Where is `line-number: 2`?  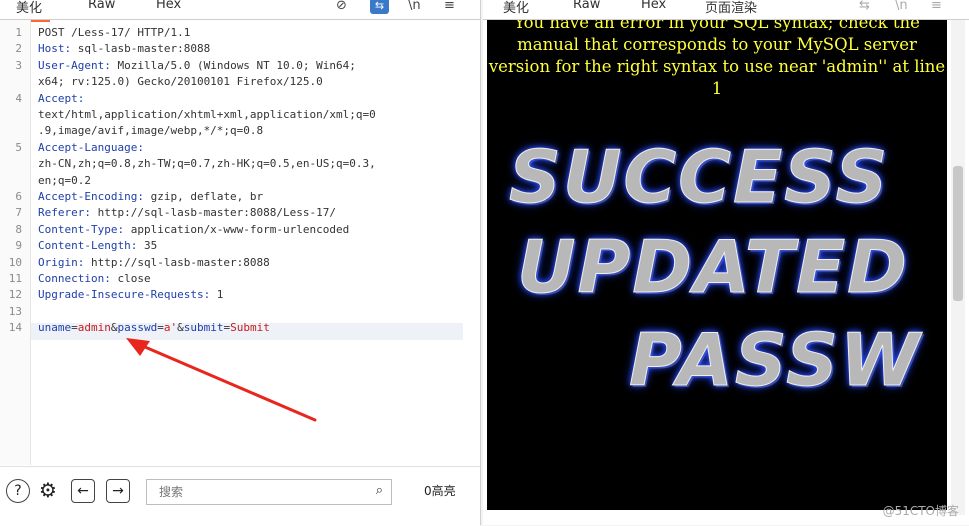
line-number: 2 is located at coordinates (18, 49).